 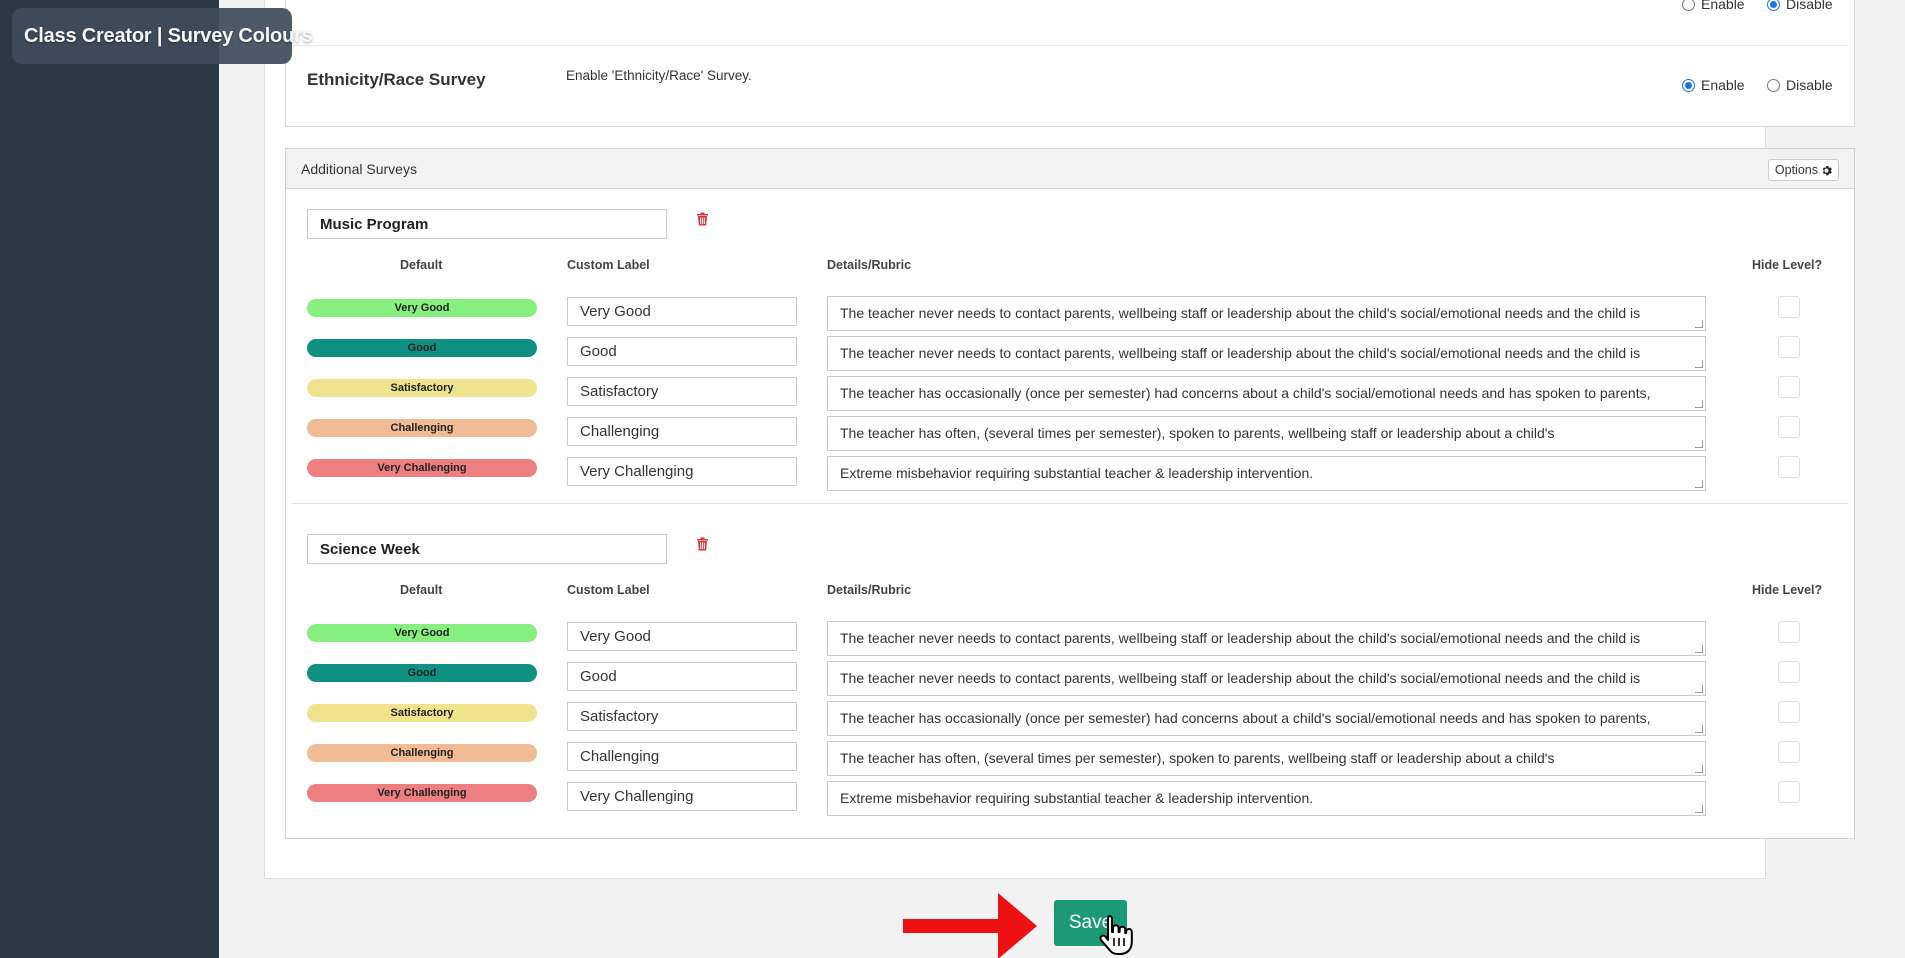 I want to click on top-survey-disable-label: Disable, so click(x=1809, y=6).